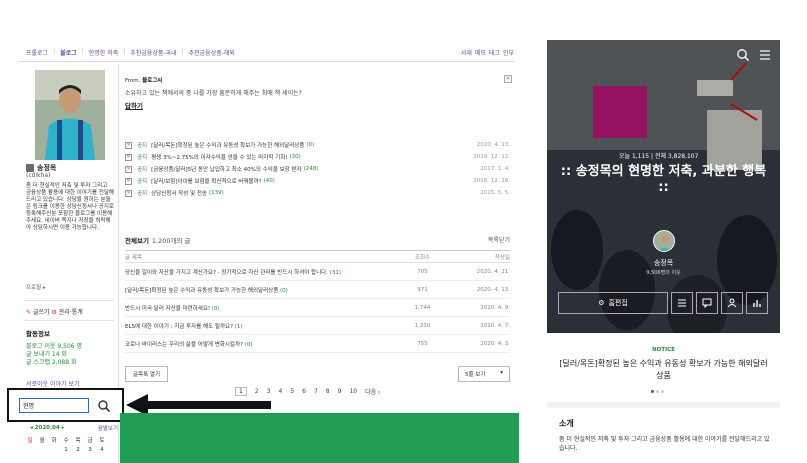 Image resolution: width=807 pixels, height=463 pixels. Describe the element at coordinates (144, 81) in the screenshot. I see `question-from: From. 블로그씨` at that location.